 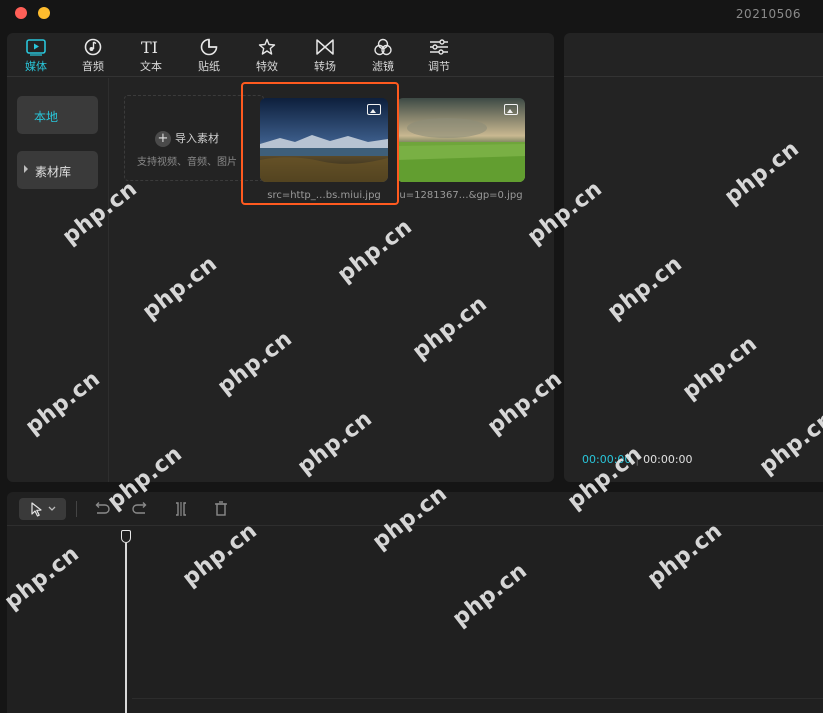 I want to click on title-bar: 20210506, so click(x=411, y=15).